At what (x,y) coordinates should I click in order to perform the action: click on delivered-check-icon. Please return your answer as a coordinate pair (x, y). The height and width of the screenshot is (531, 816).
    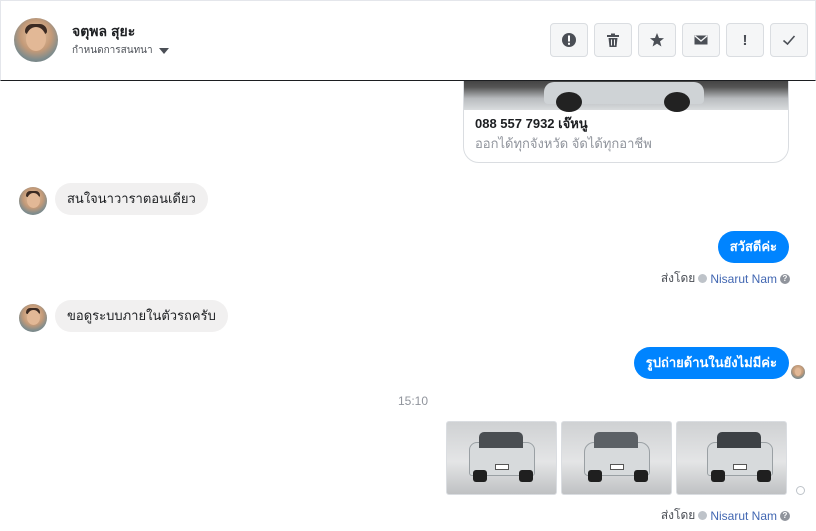
    Looking at the image, I should click on (800, 490).